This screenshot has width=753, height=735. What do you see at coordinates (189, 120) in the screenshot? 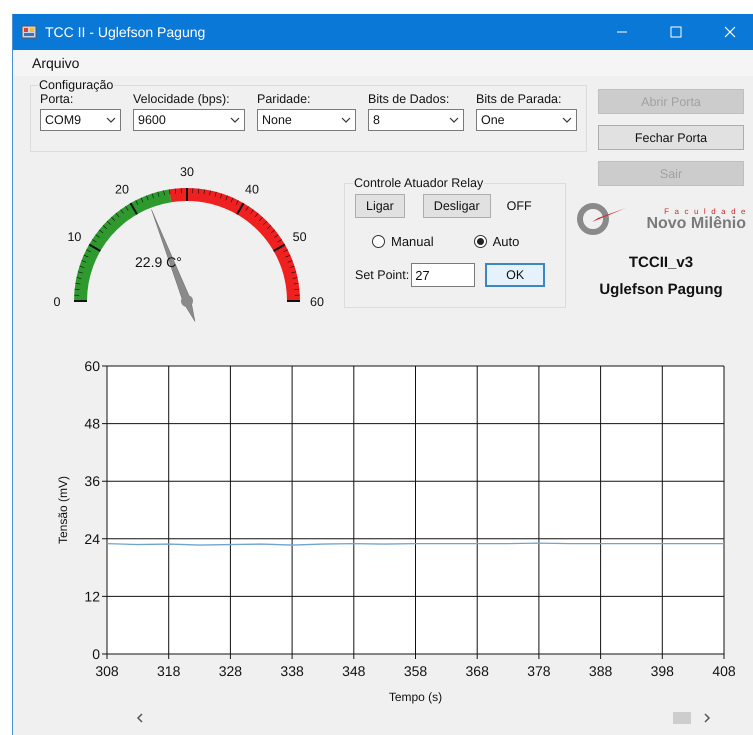
I see `dropdown-field: 9600` at bounding box center [189, 120].